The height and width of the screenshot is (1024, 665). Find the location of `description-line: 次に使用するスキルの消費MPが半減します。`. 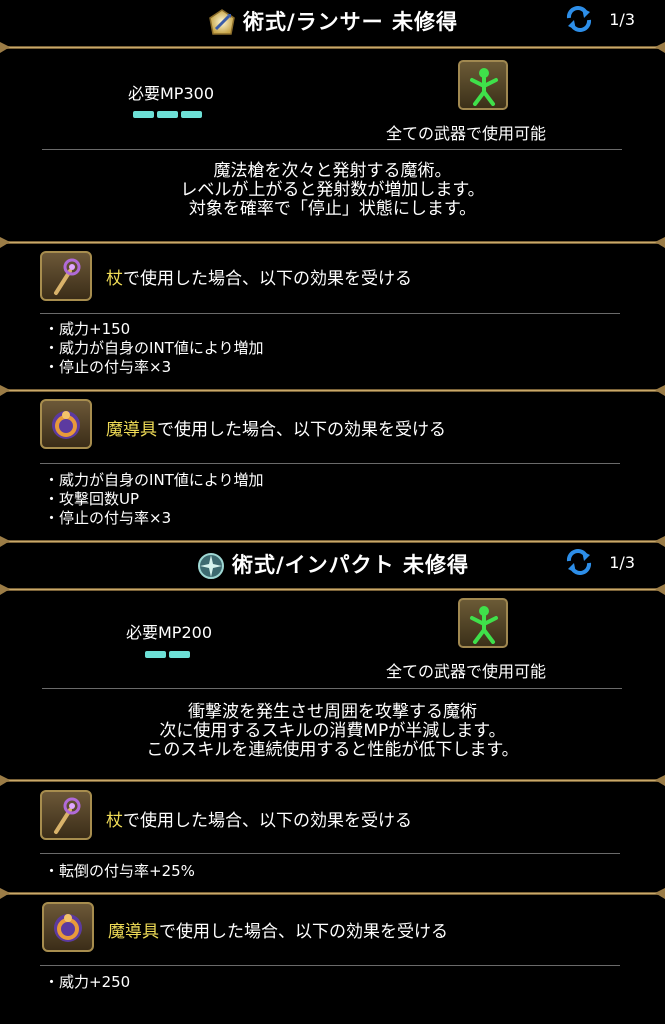

description-line: 次に使用するスキルの消費MPが半減します。 is located at coordinates (332, 731).